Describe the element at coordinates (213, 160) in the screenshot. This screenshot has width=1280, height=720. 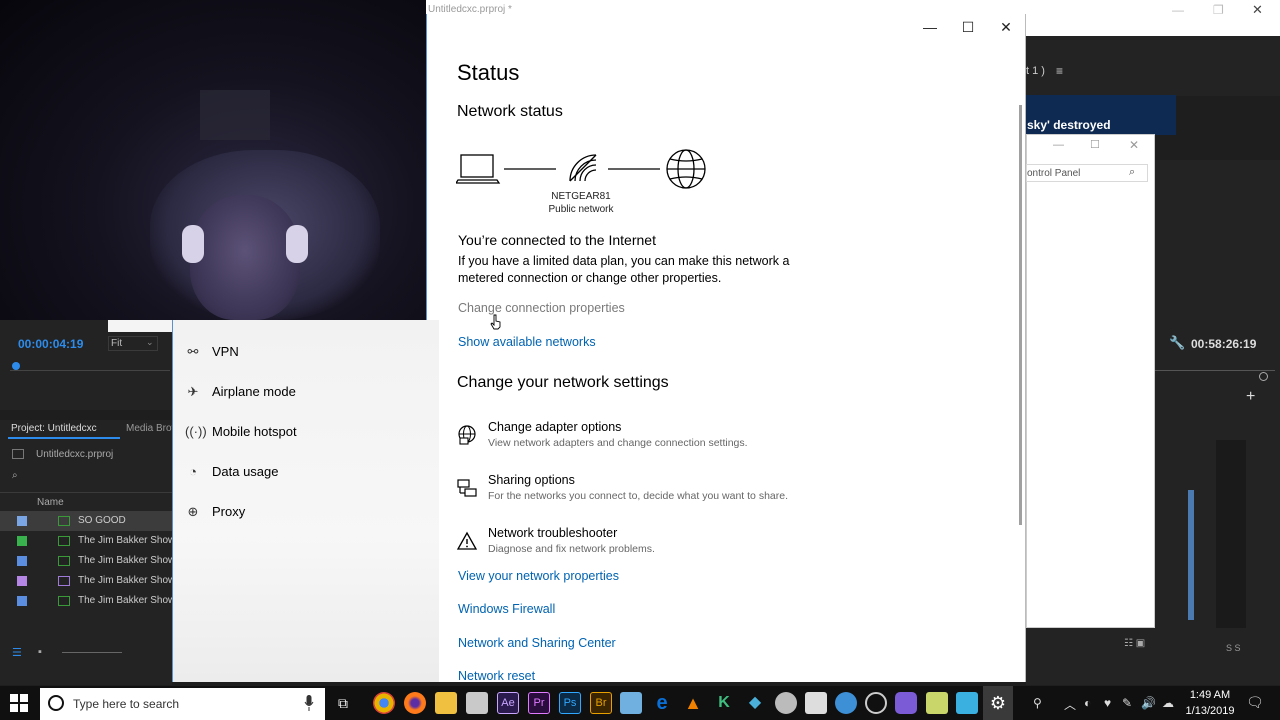
I see `webcam-feed` at that location.